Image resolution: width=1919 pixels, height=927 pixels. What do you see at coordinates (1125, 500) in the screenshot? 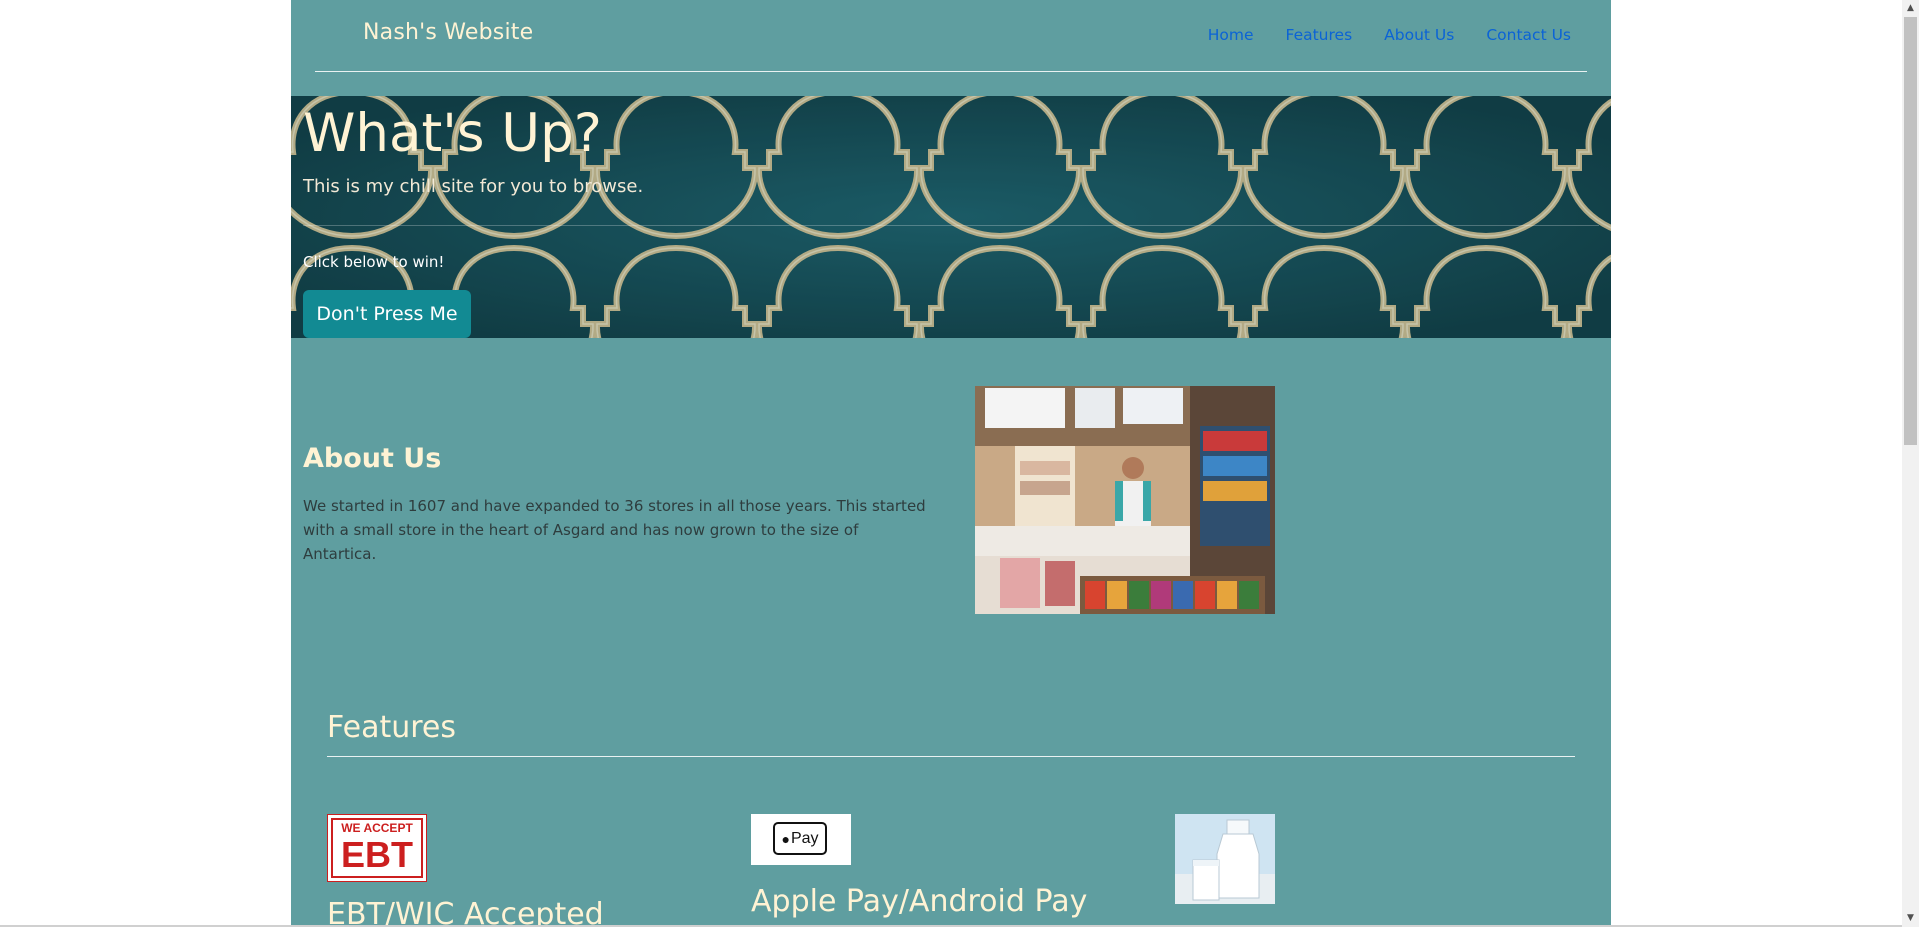
I see `store-counter-photo` at bounding box center [1125, 500].